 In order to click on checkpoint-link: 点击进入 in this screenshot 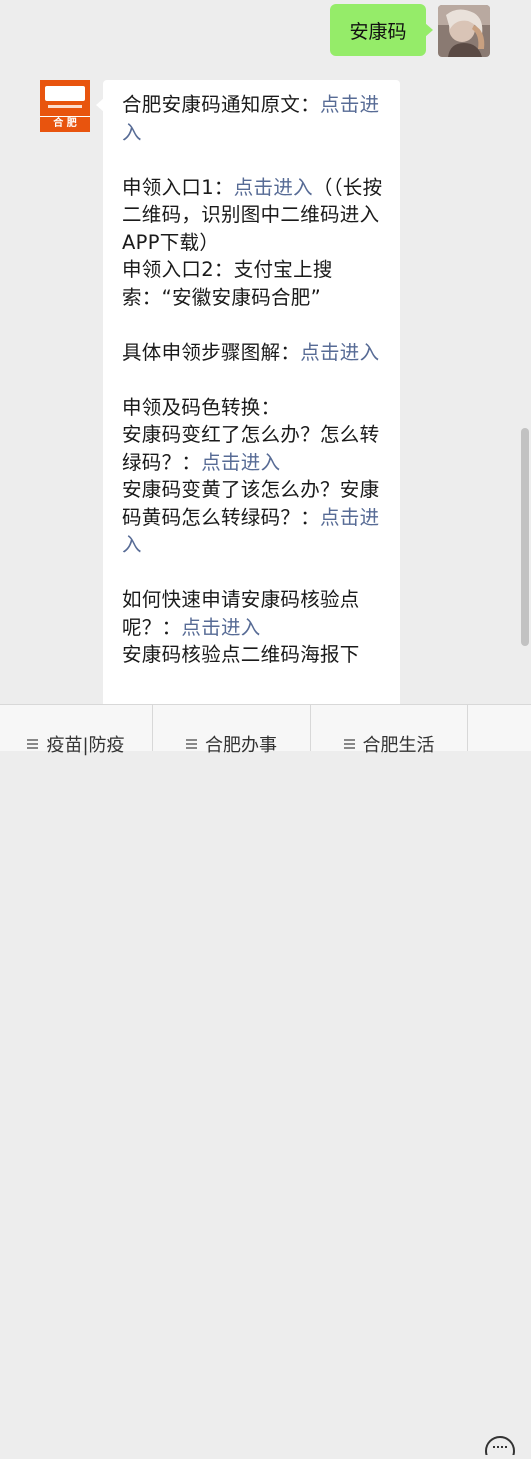, I will do `click(220, 627)`.